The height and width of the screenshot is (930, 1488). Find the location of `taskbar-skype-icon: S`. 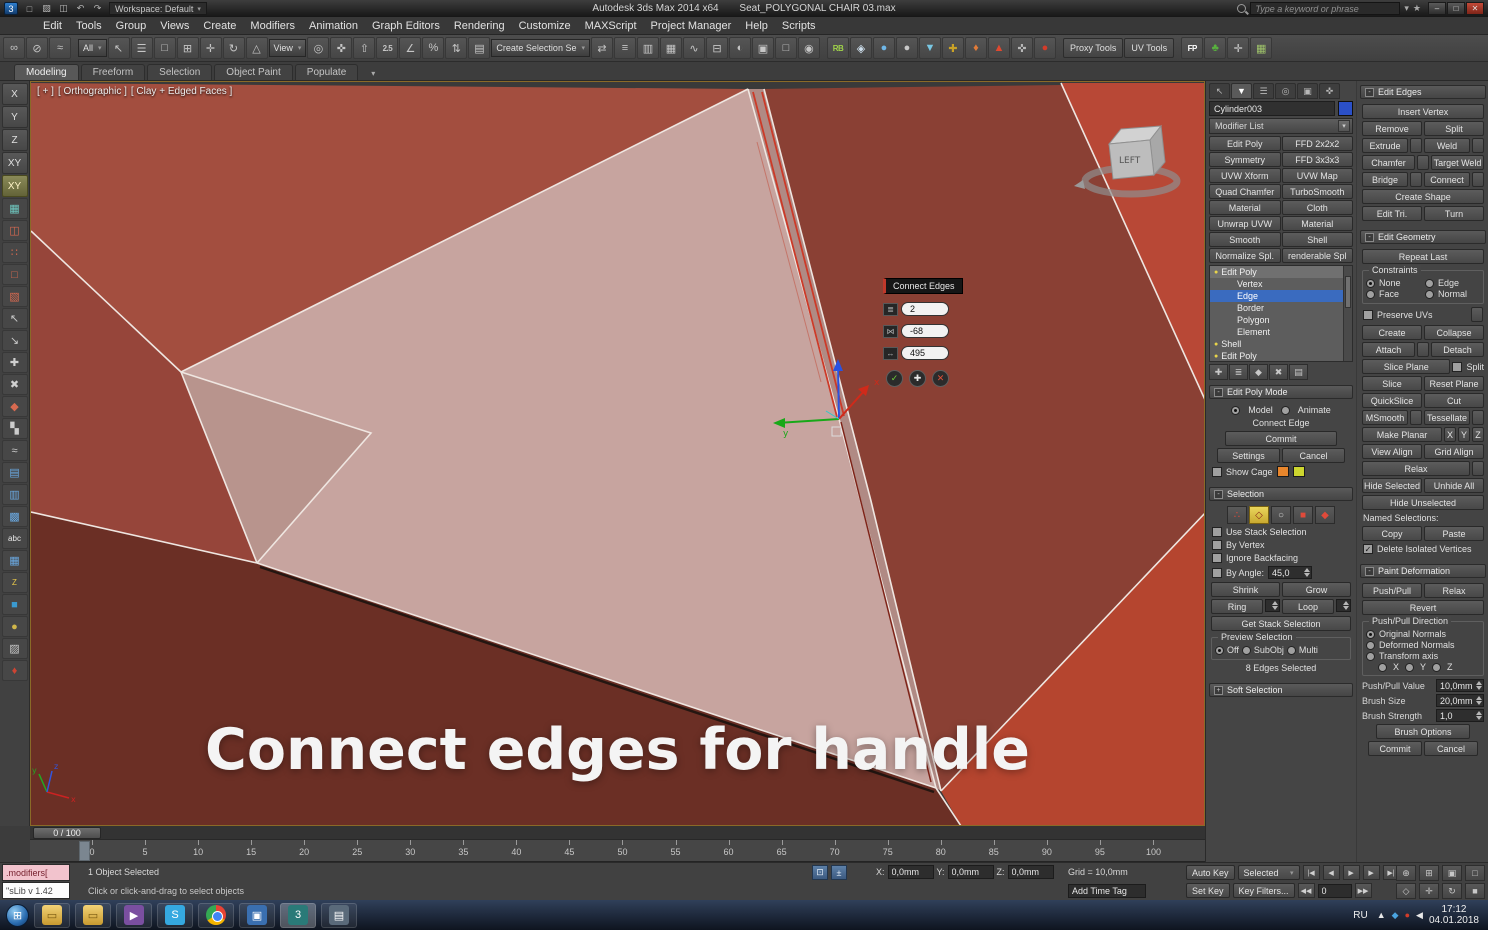

taskbar-skype-icon: S is located at coordinates (175, 915).